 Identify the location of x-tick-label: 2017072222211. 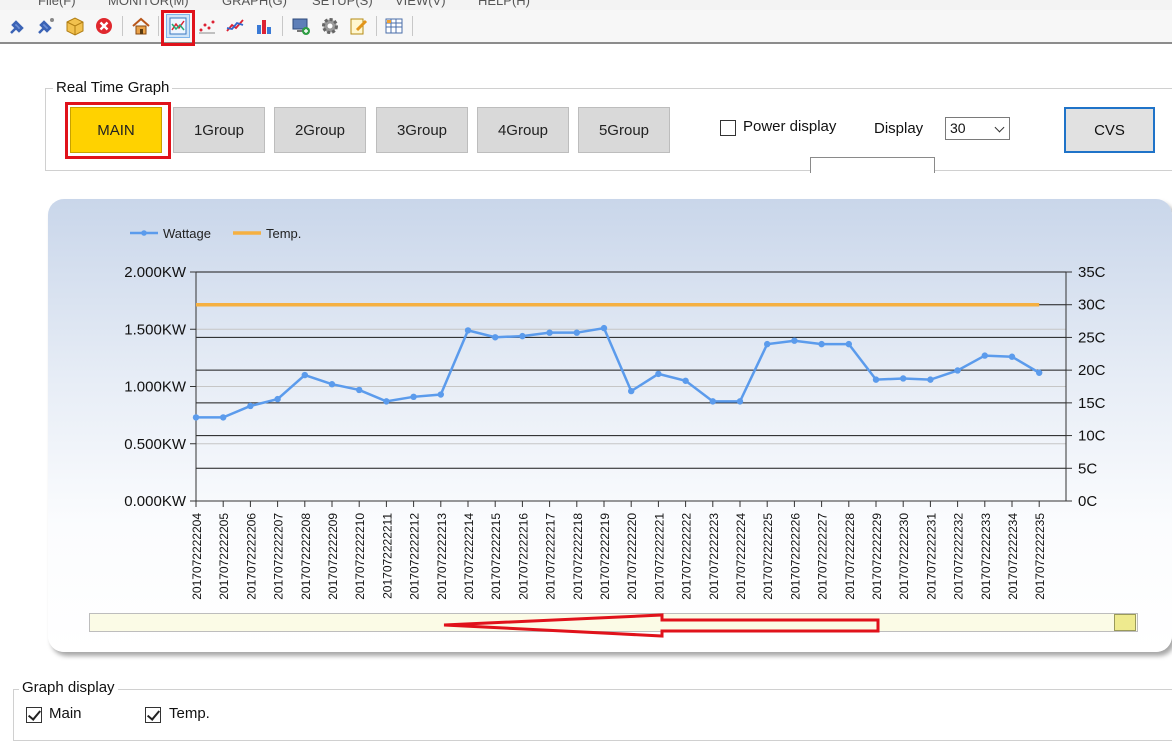
(387, 556).